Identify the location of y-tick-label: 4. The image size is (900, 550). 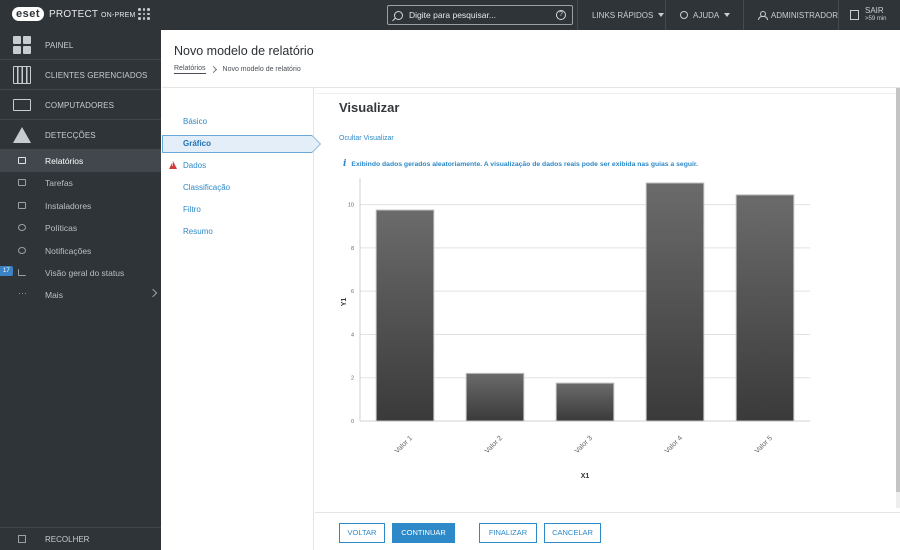
(352, 335).